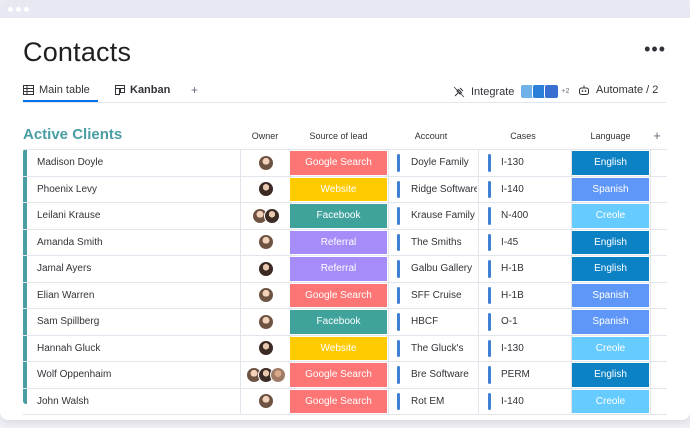 Image resolution: width=690 pixels, height=428 pixels. What do you see at coordinates (444, 296) in the screenshot?
I see `account-cell: SFF Cruise` at bounding box center [444, 296].